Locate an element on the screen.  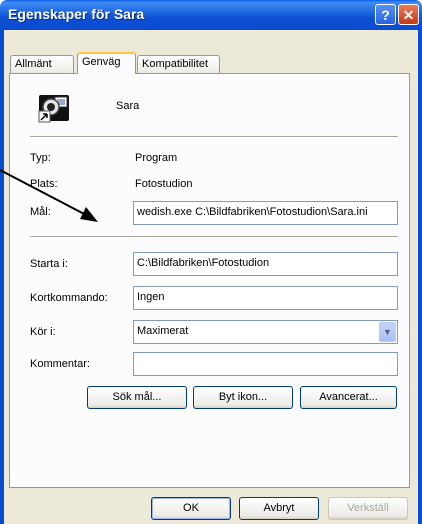
run-label: Kör i: is located at coordinates (43, 332).